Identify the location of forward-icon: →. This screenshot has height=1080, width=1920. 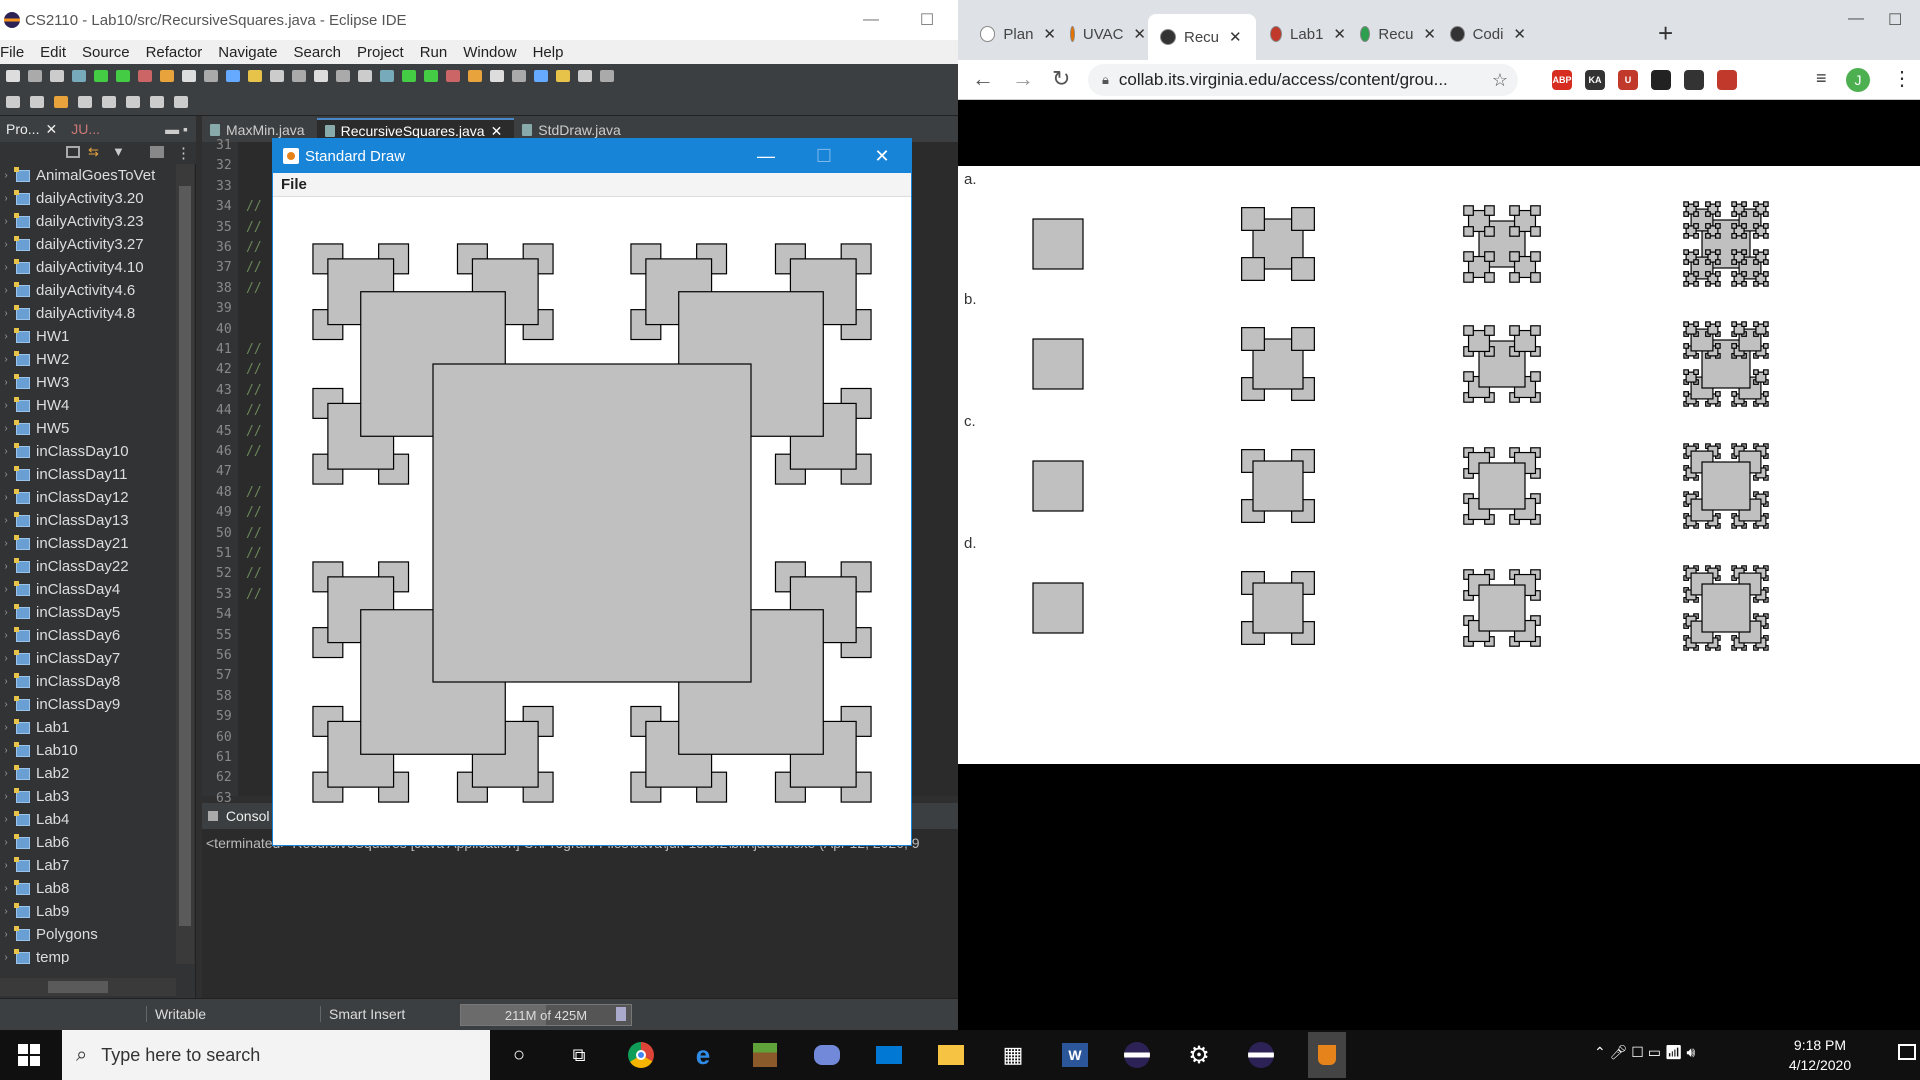
(1023, 79).